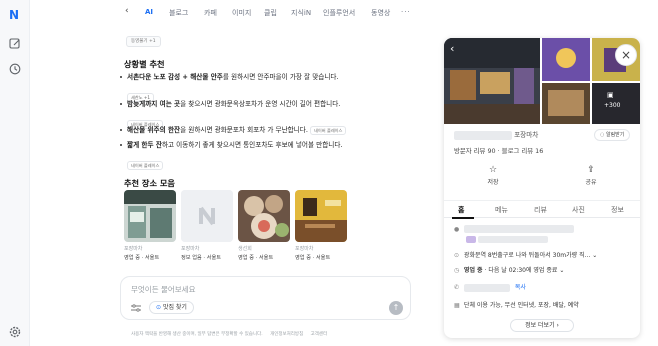  Describe the element at coordinates (15, 69) in the screenshot. I see `history-icon` at that location.